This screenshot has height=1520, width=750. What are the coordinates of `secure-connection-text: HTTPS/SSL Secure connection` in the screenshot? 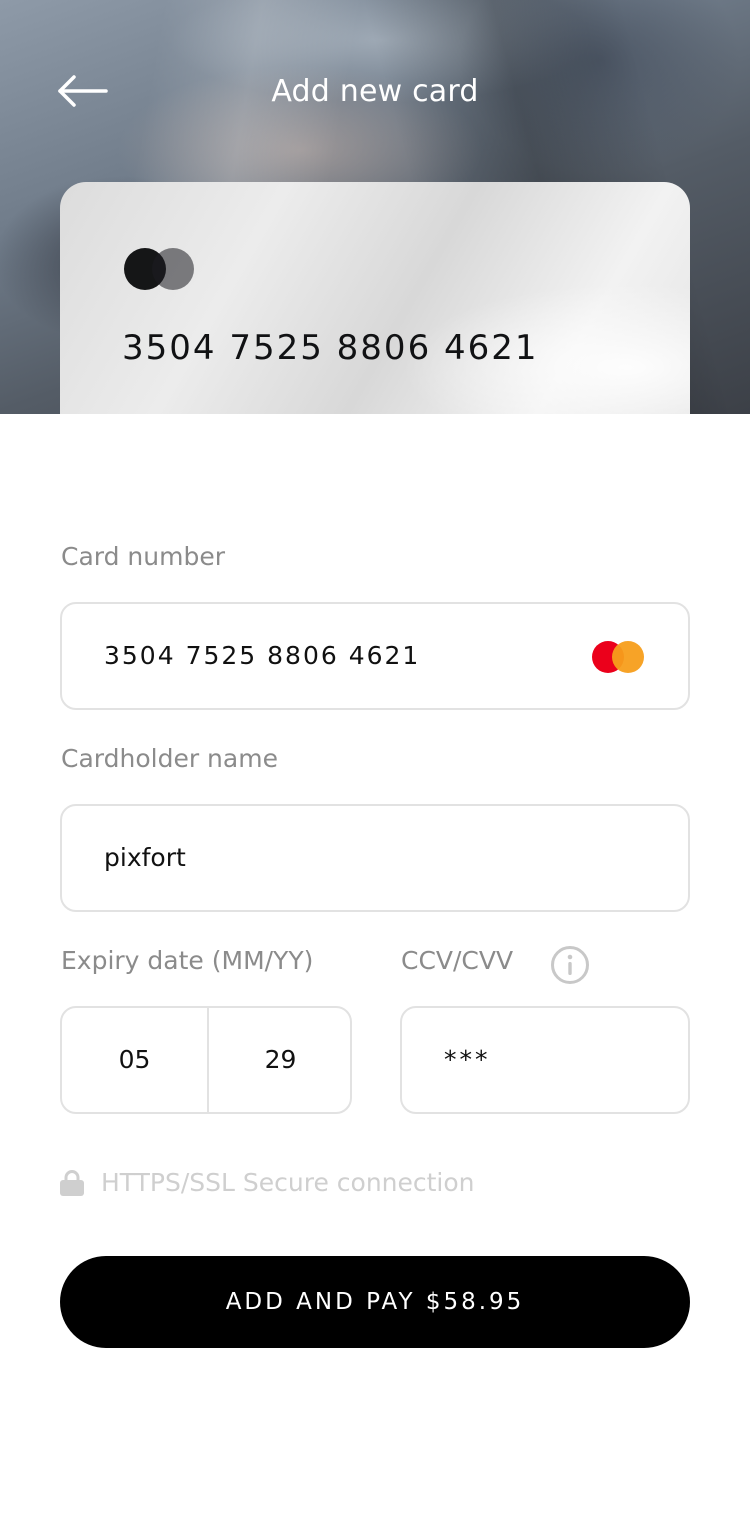 It's located at (288, 1182).